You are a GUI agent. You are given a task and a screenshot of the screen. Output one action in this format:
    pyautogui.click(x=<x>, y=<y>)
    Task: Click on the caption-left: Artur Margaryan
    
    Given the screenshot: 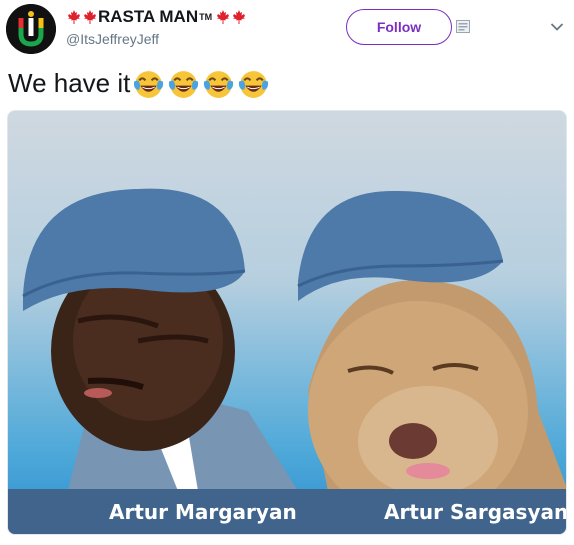 What is the action you would take?
    pyautogui.click(x=203, y=511)
    